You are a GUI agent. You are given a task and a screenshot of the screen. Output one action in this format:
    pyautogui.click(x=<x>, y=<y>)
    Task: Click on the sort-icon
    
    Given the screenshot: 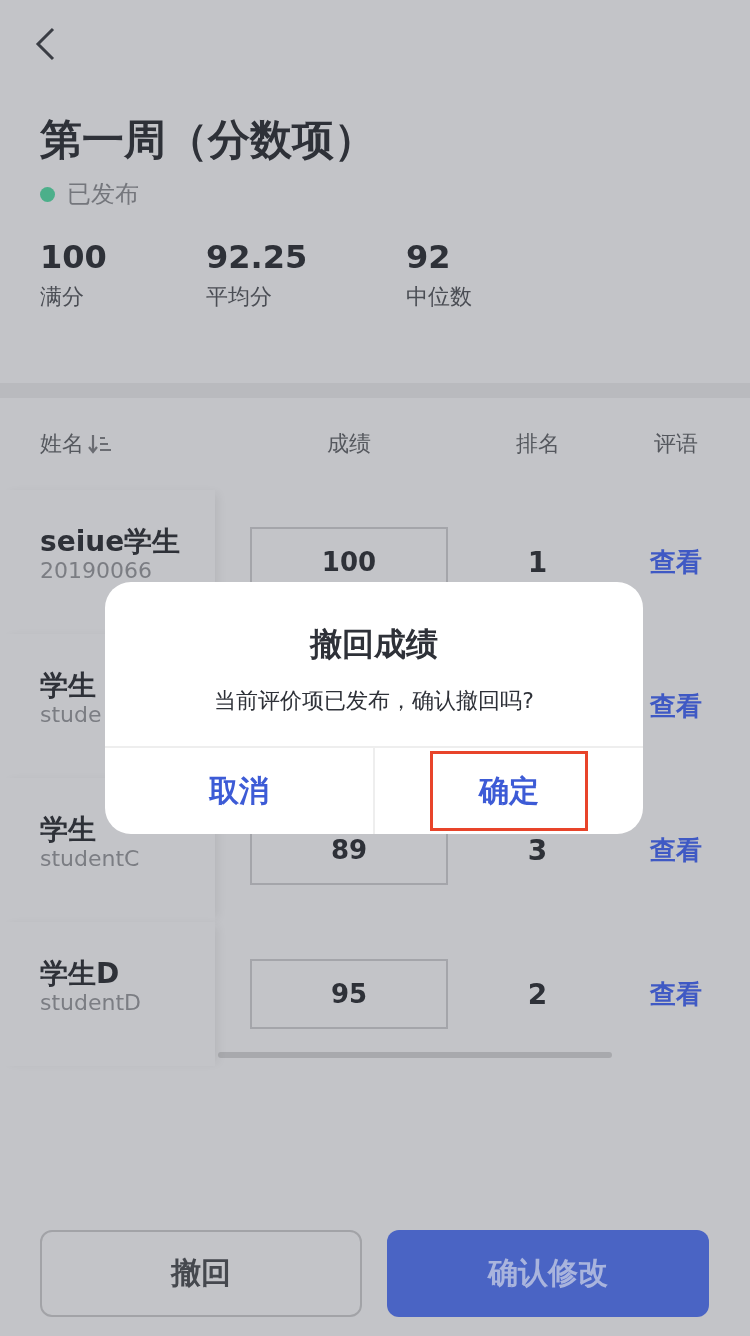 What is the action you would take?
    pyautogui.click(x=100, y=444)
    